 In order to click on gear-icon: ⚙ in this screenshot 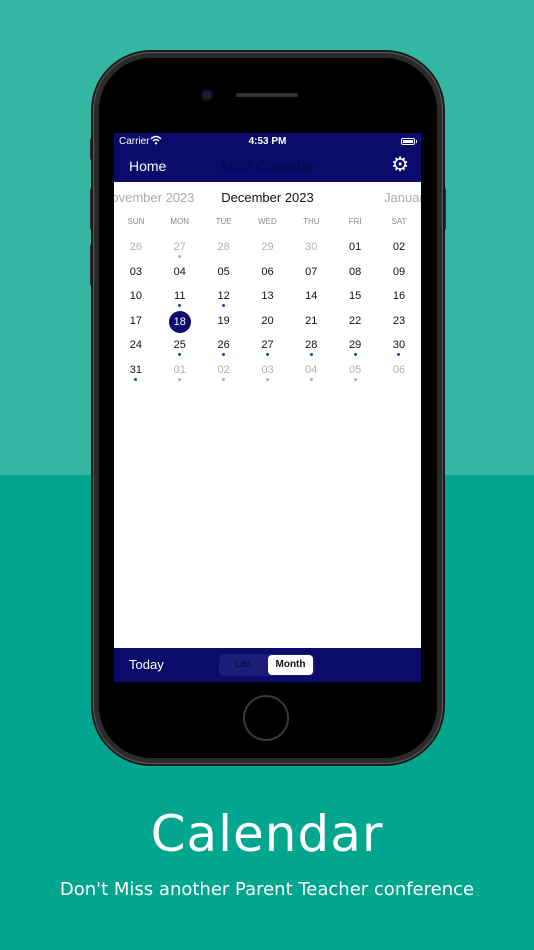, I will do `click(400, 165)`.